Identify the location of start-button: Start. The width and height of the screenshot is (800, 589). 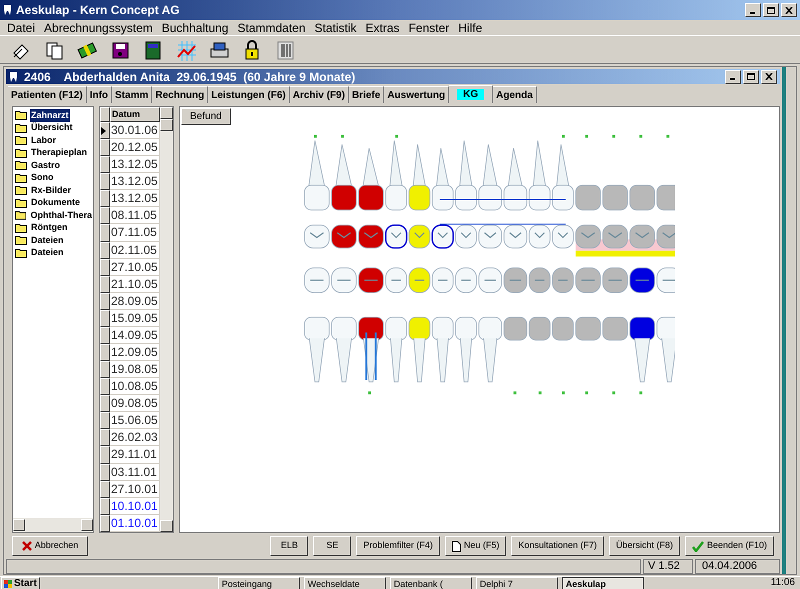
(20, 583).